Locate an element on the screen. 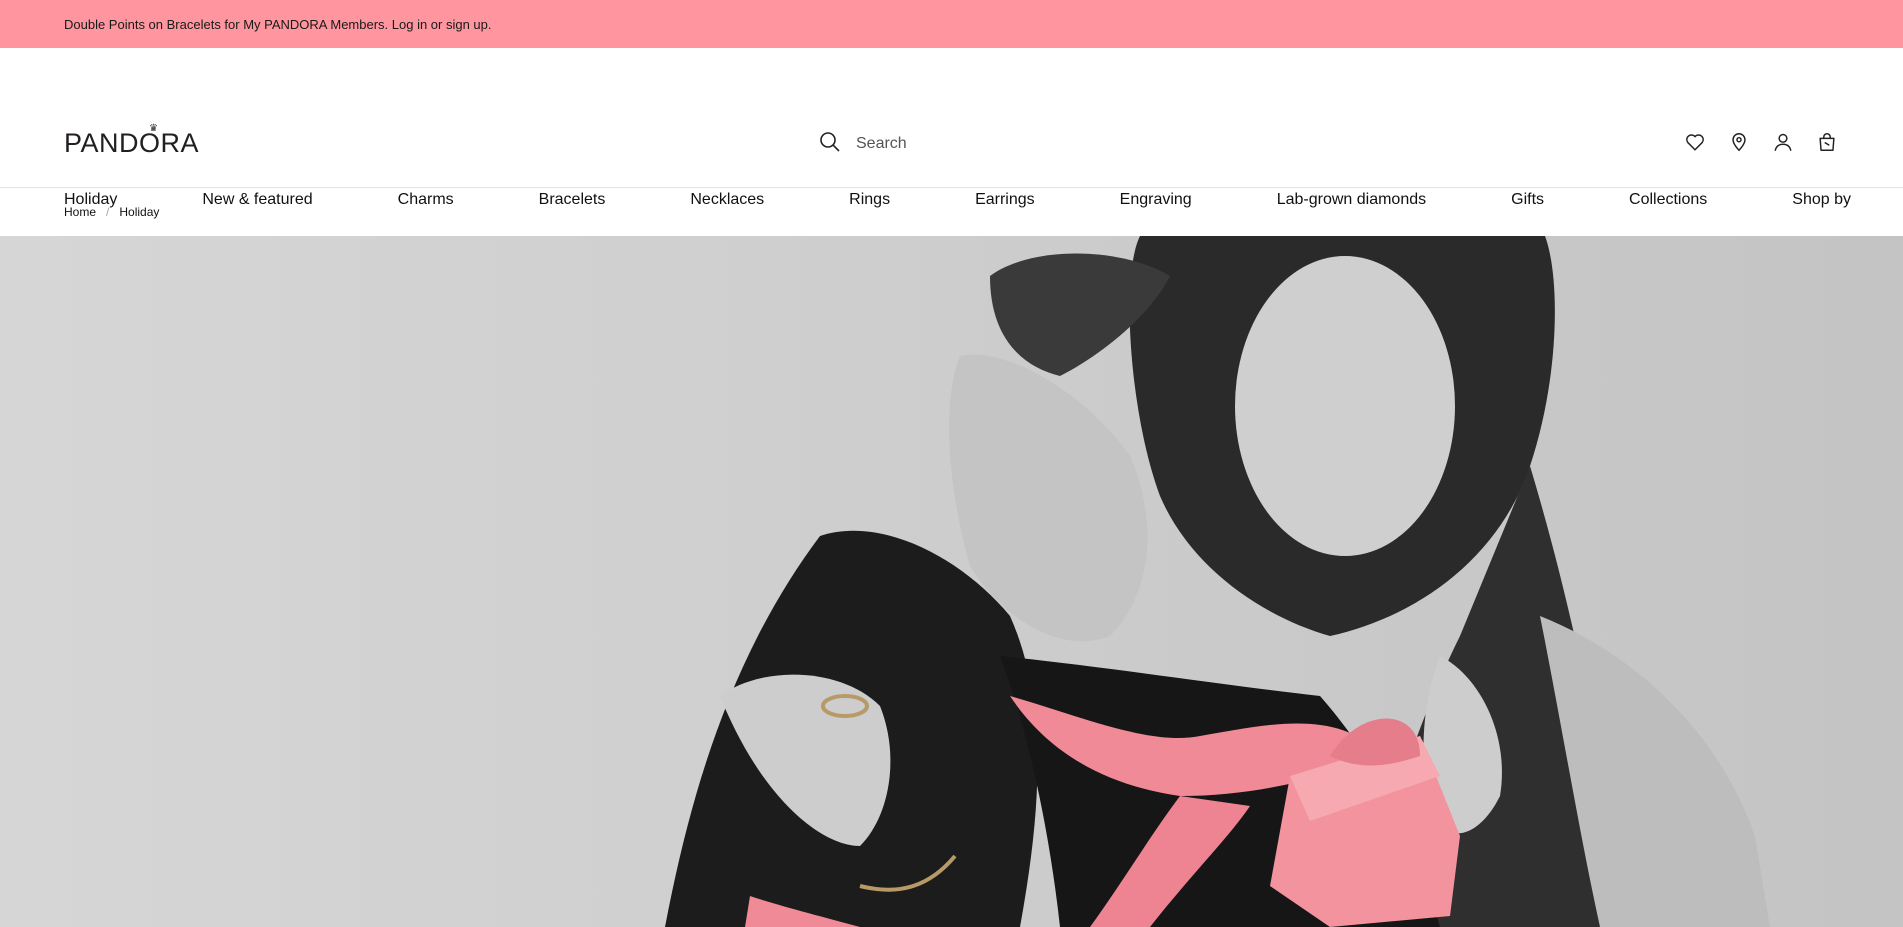 The width and height of the screenshot is (1903, 927). location-pin-icon is located at coordinates (1739, 142).